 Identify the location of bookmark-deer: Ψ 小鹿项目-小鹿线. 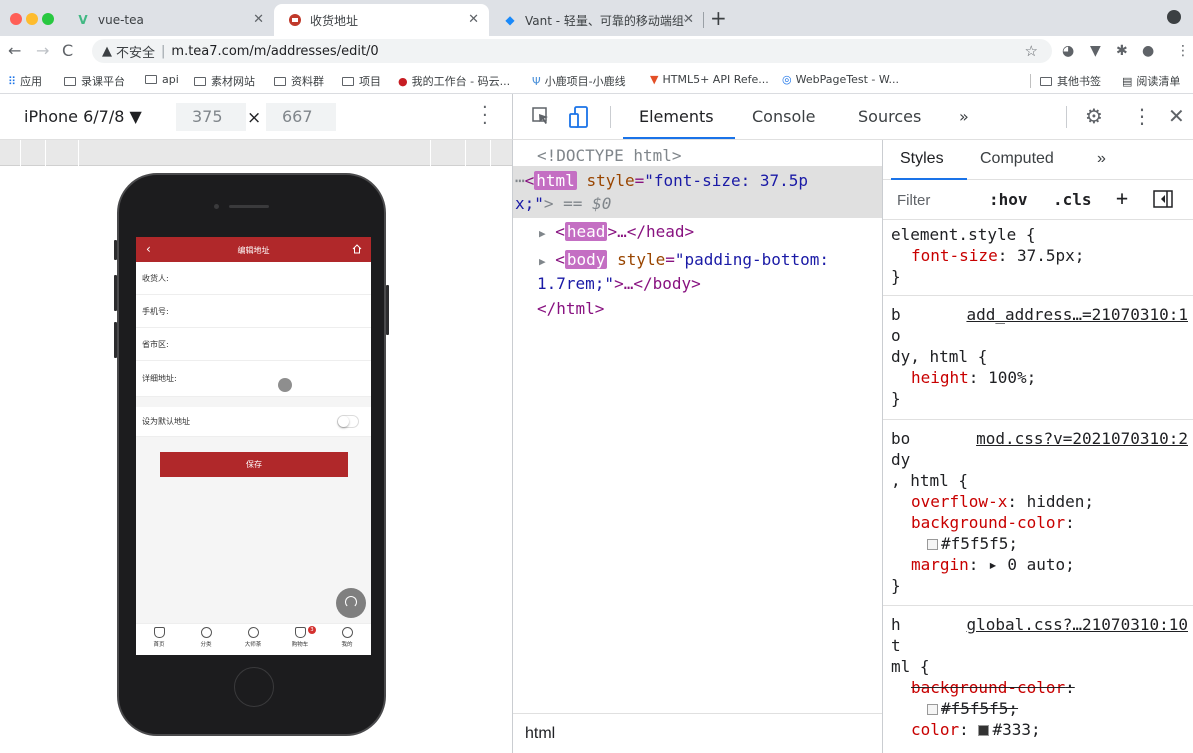
(579, 81).